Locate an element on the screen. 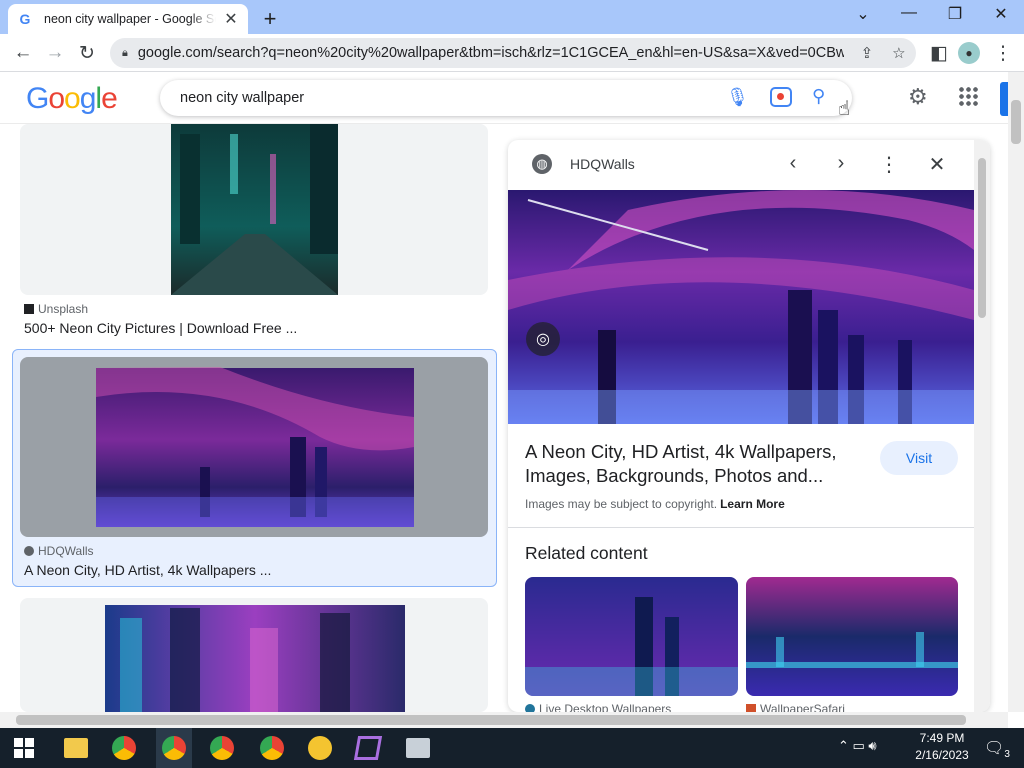  menu-kebab-icon: ⋮ is located at coordinates (1003, 53).